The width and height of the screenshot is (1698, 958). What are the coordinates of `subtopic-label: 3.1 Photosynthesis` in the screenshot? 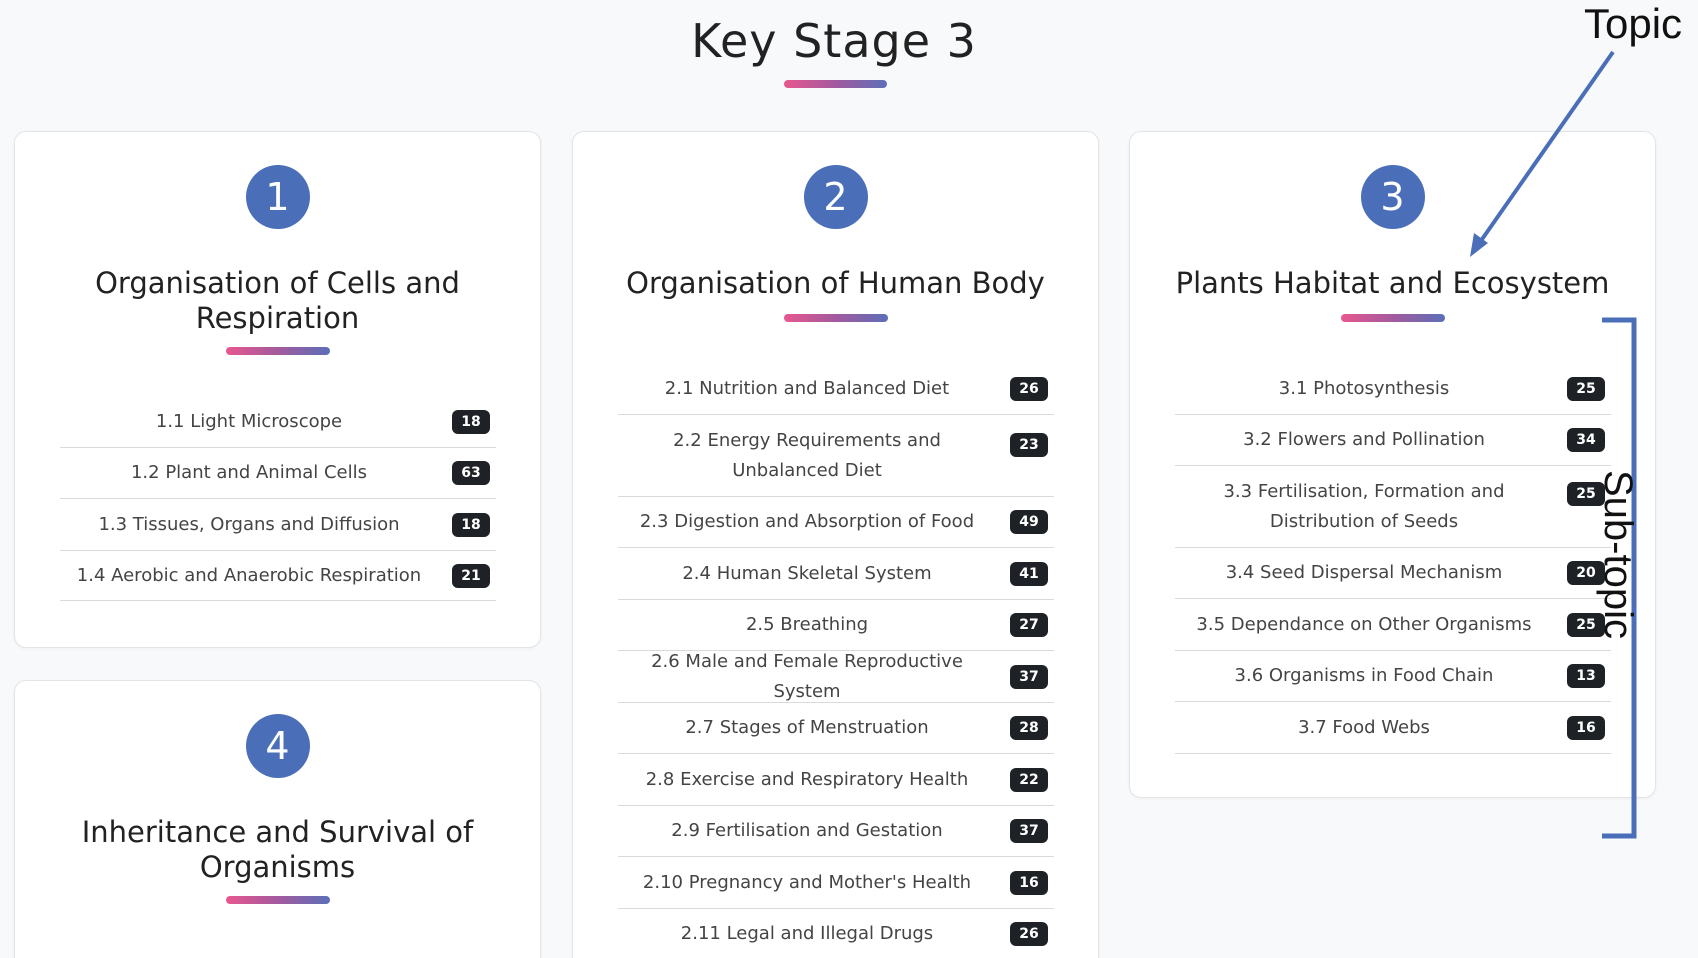 It's located at (1364, 388).